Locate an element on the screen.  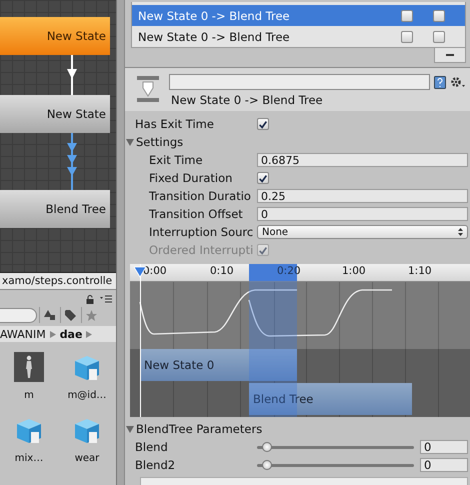
help-icon is located at coordinates (440, 82).